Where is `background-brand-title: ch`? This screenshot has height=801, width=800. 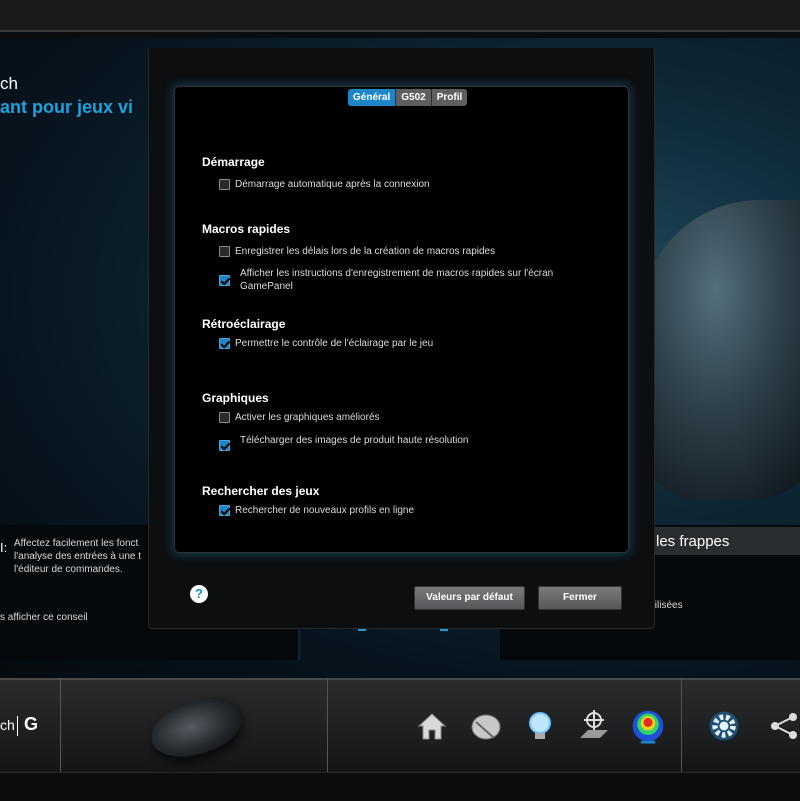 background-brand-title: ch is located at coordinates (9, 83).